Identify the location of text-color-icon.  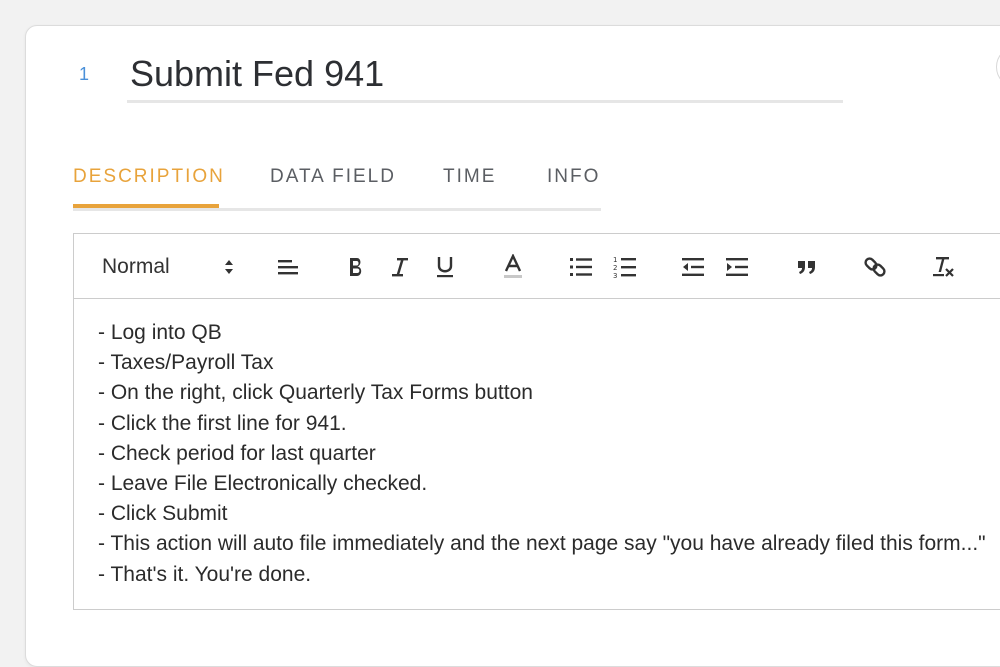
(513, 267).